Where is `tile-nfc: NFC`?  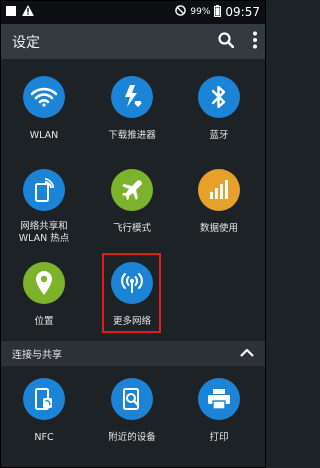 tile-nfc: NFC is located at coordinates (44, 411).